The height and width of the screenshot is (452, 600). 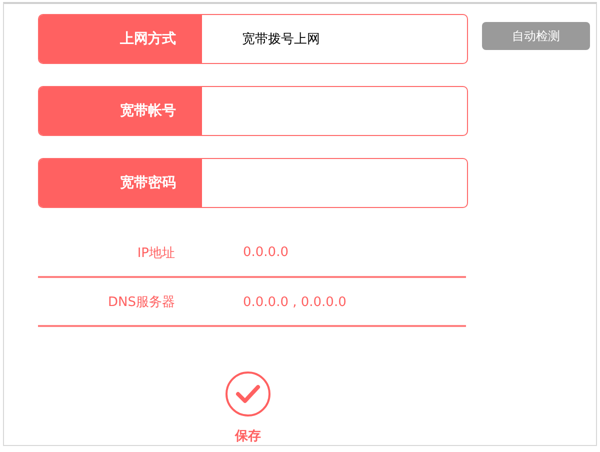 I want to click on input-field: 宽带帐号, so click(x=253, y=111).